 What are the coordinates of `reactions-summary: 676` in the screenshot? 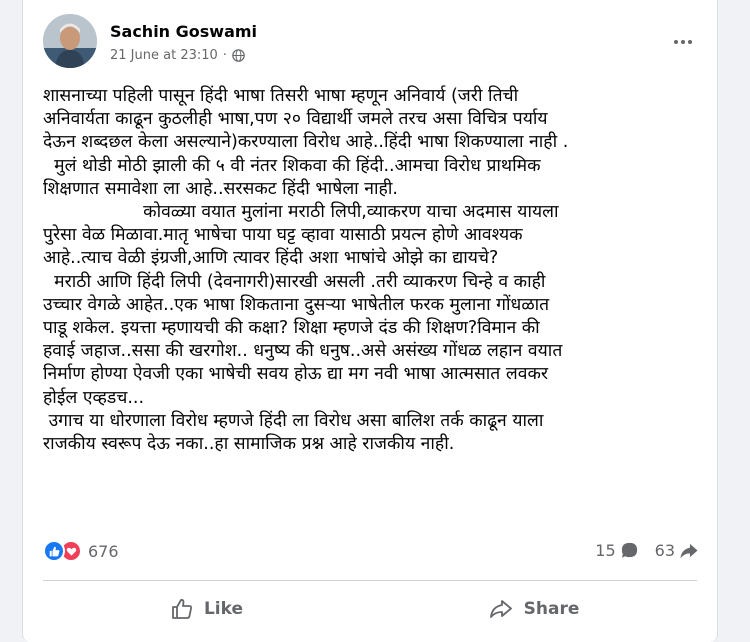 It's located at (81, 551).